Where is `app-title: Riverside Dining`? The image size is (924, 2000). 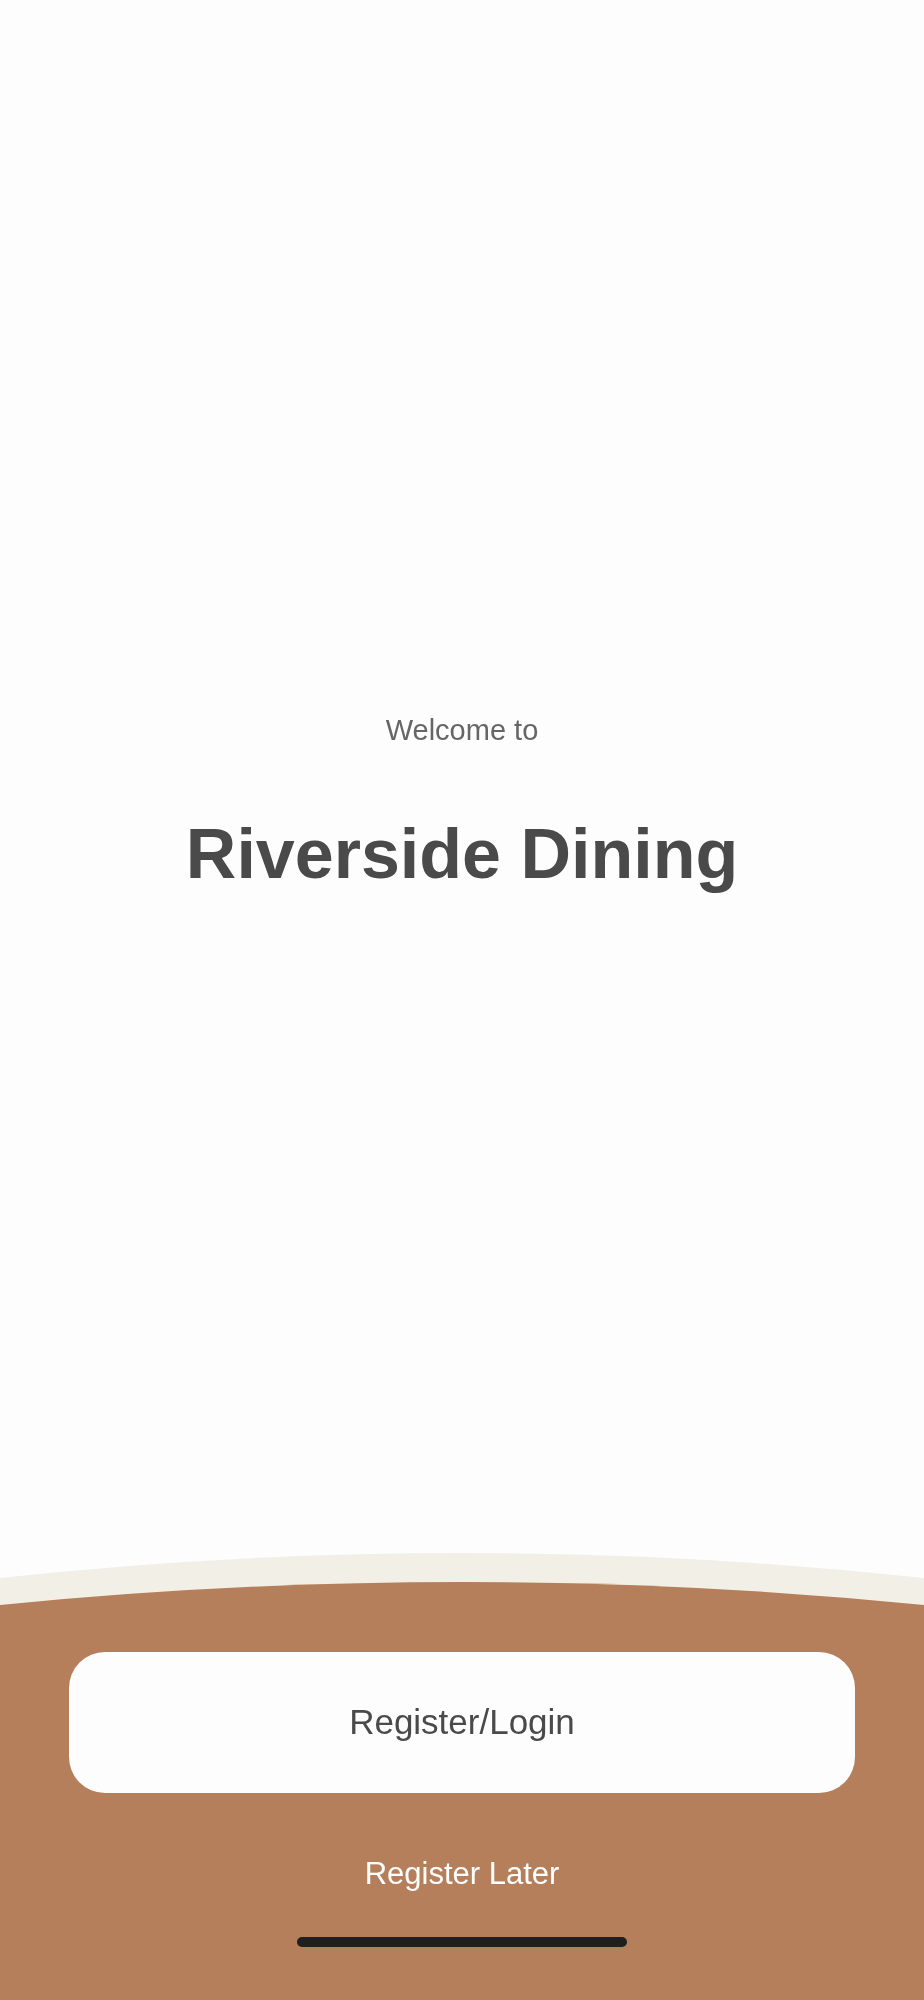
app-title: Riverside Dining is located at coordinates (462, 854).